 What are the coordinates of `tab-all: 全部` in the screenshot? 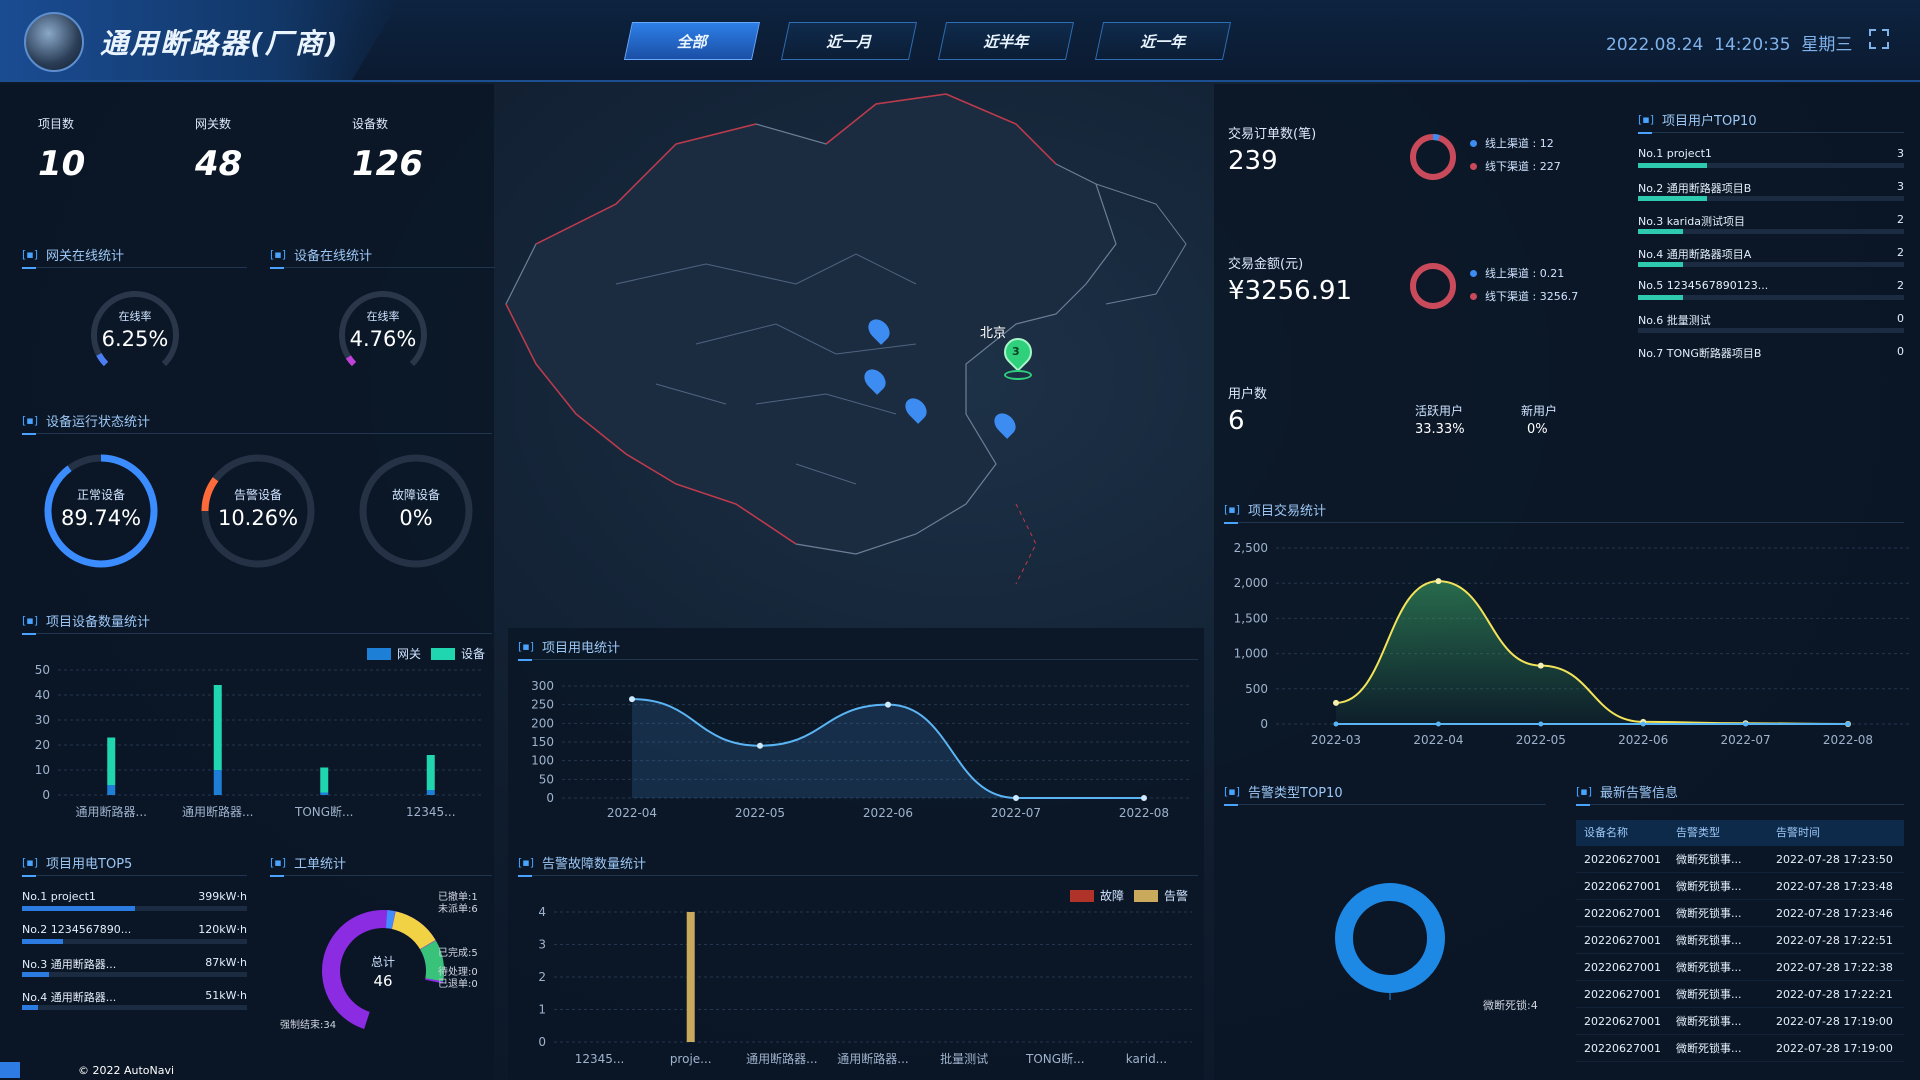 It's located at (692, 41).